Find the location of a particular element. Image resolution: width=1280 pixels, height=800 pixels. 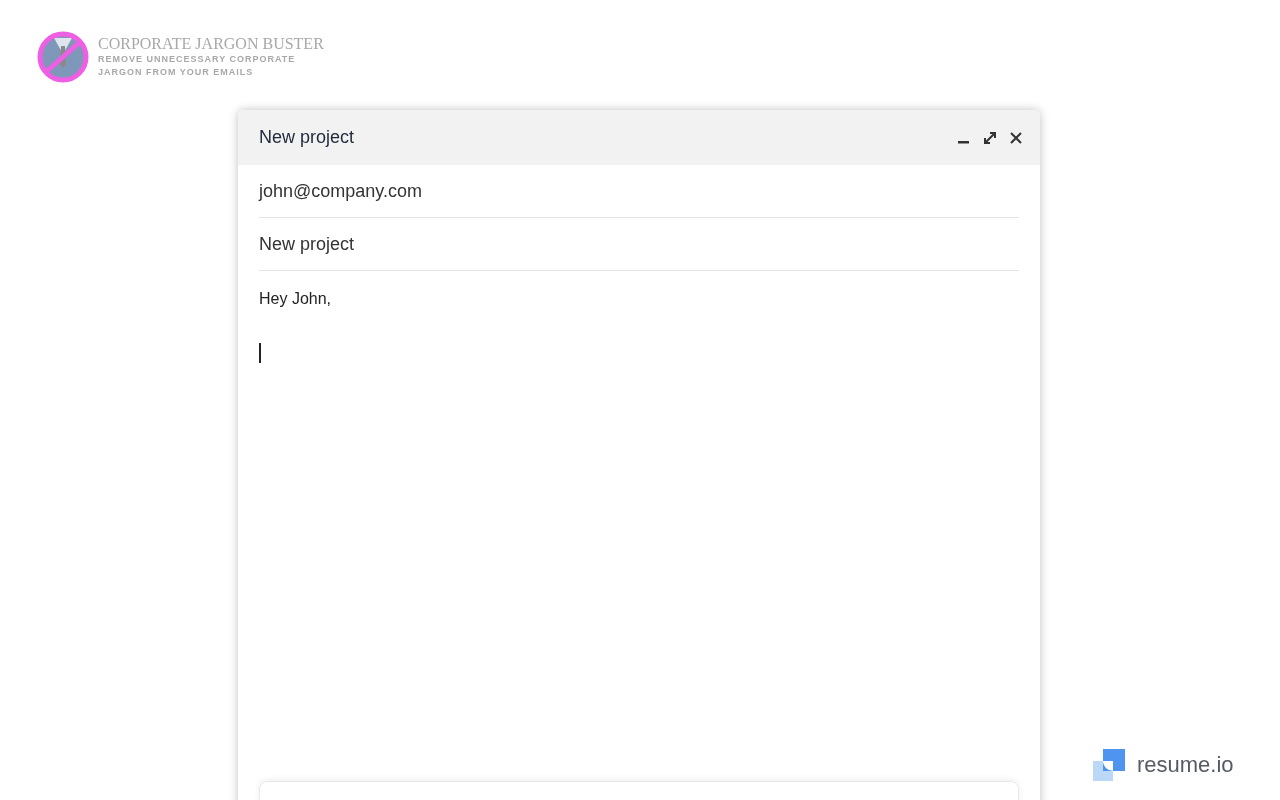

brand-title: CORPORATE JARGON BUSTER is located at coordinates (211, 44).